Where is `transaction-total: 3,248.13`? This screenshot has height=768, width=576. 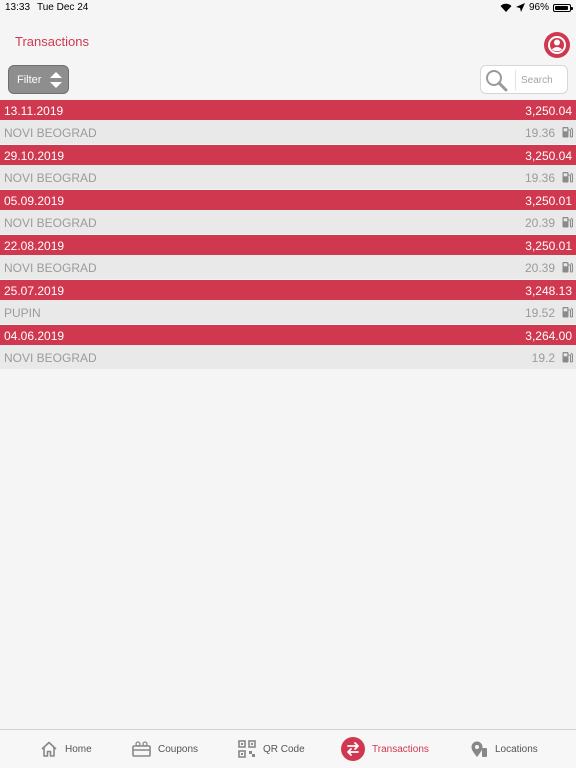 transaction-total: 3,248.13 is located at coordinates (548, 291).